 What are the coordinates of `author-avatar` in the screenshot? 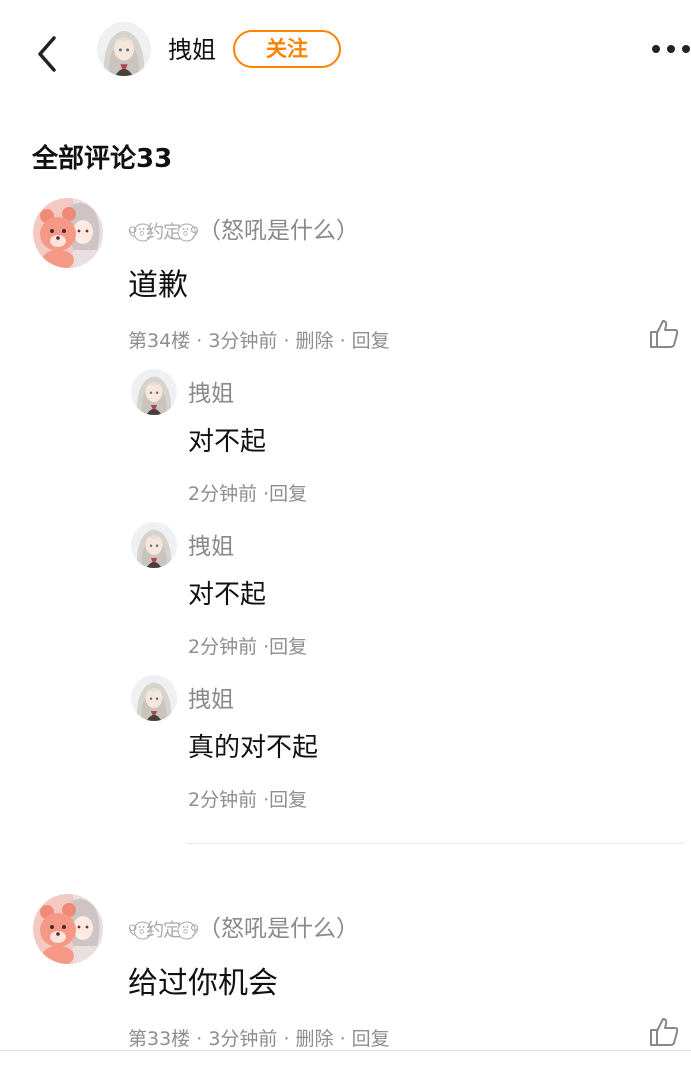 It's located at (124, 49).